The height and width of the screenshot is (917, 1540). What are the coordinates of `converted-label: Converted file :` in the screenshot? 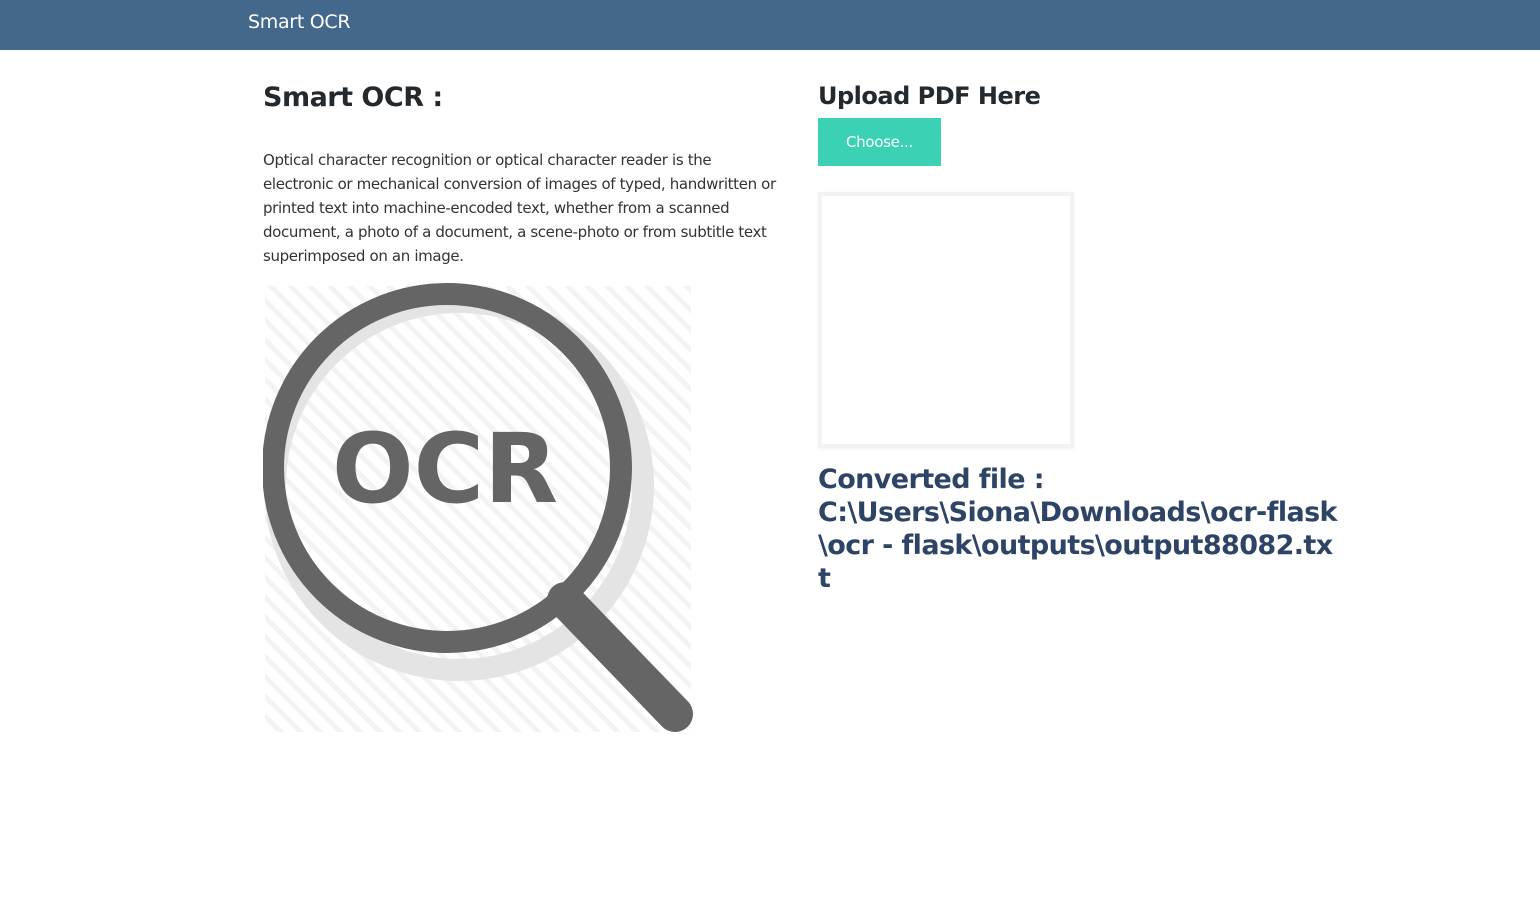 It's located at (931, 479).